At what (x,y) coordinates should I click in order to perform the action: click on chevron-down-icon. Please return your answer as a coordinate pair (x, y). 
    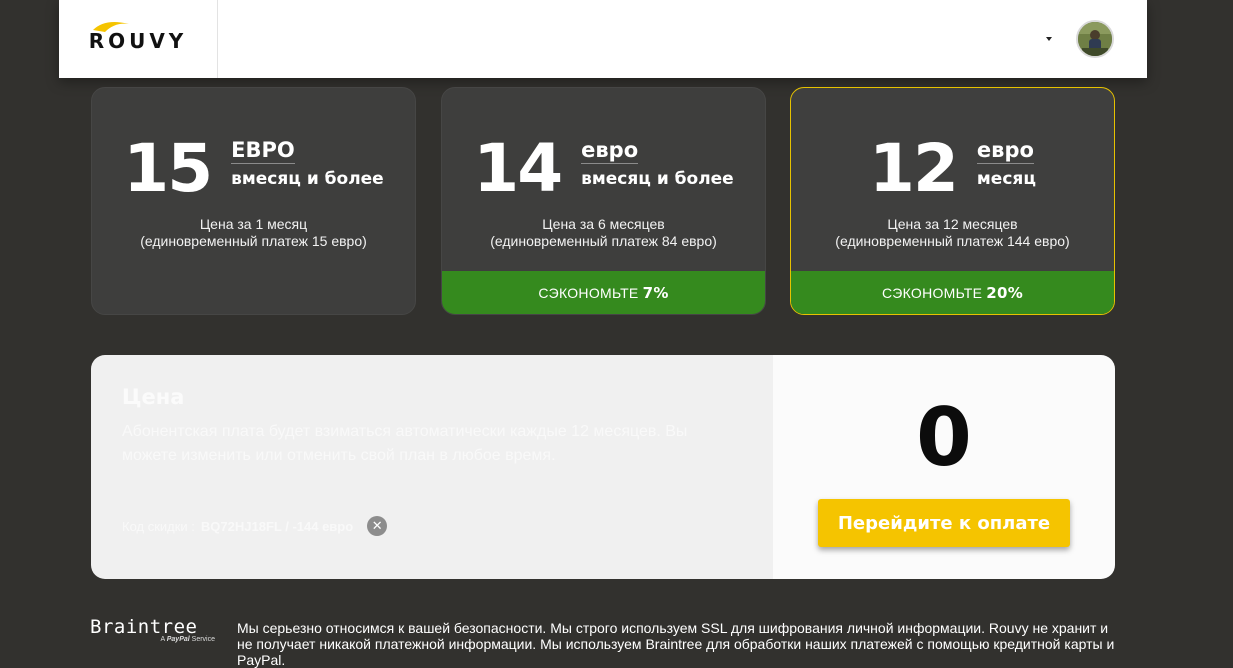
    Looking at the image, I should click on (1049, 39).